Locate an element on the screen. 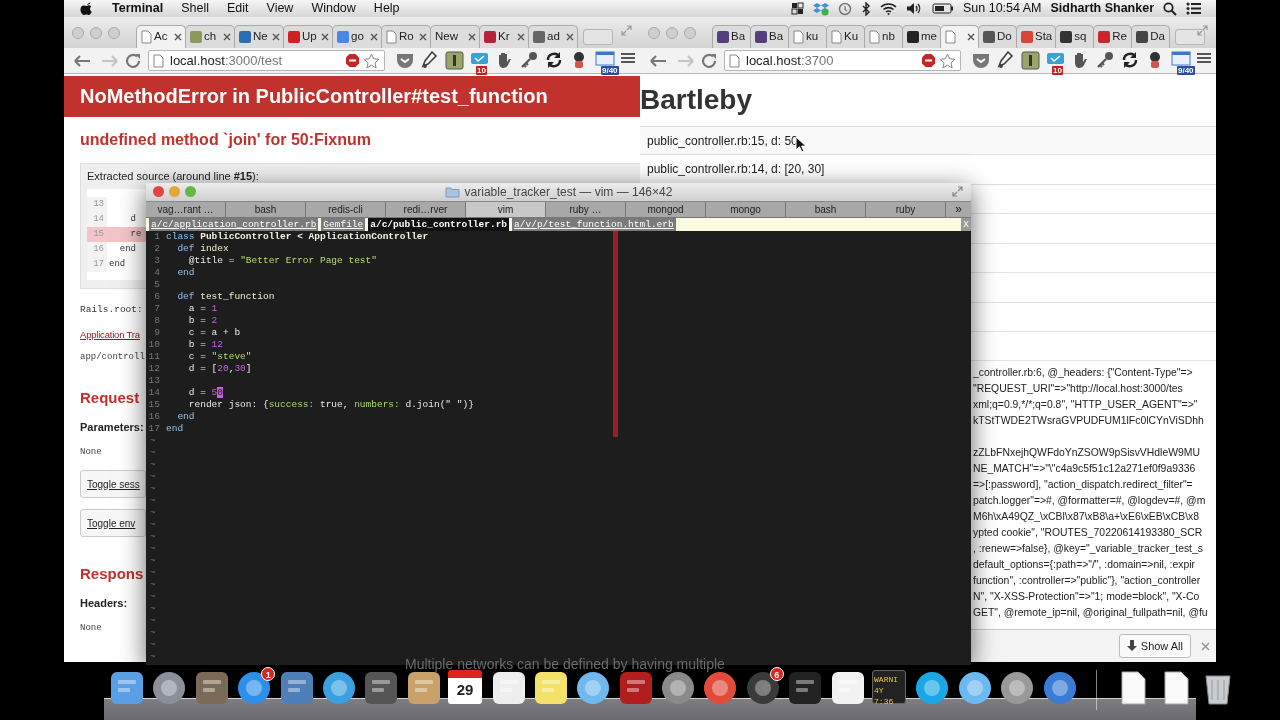  terminal-tab: vim is located at coordinates (506, 209).